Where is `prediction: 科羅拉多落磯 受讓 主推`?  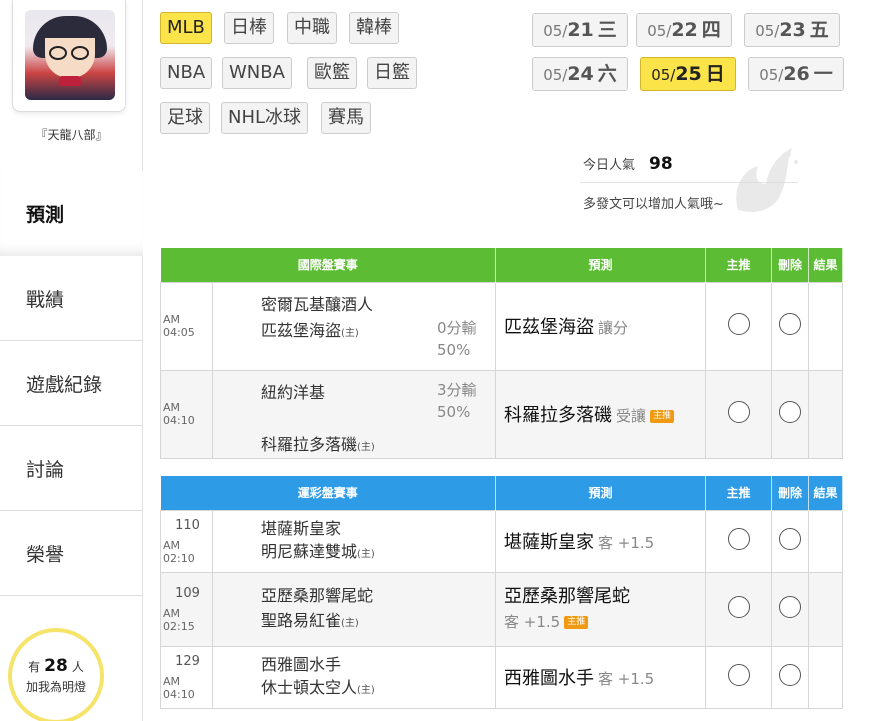
prediction: 科羅拉多落磯 受讓 主推 is located at coordinates (601, 414).